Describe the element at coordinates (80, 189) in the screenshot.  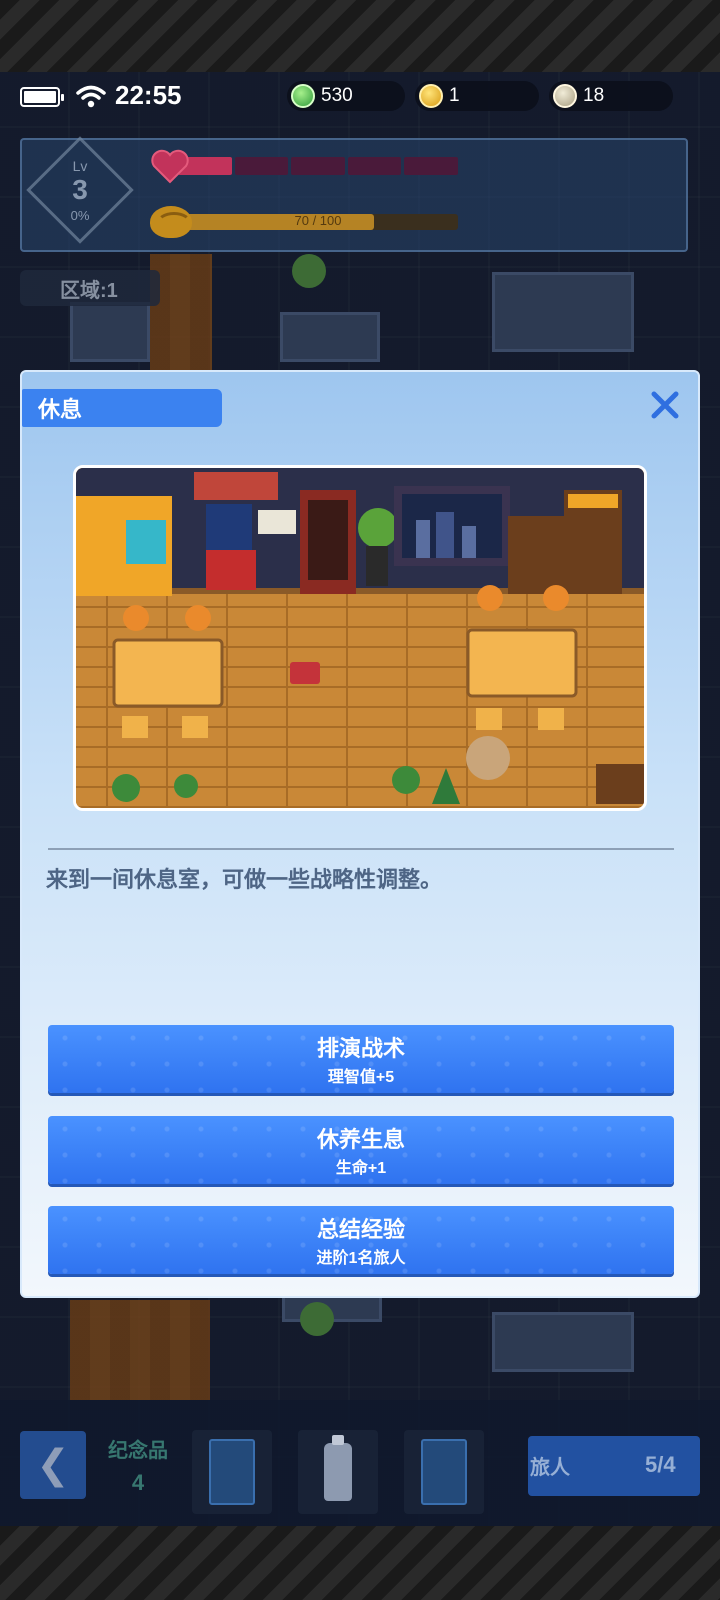
I see `level-value: 3` at that location.